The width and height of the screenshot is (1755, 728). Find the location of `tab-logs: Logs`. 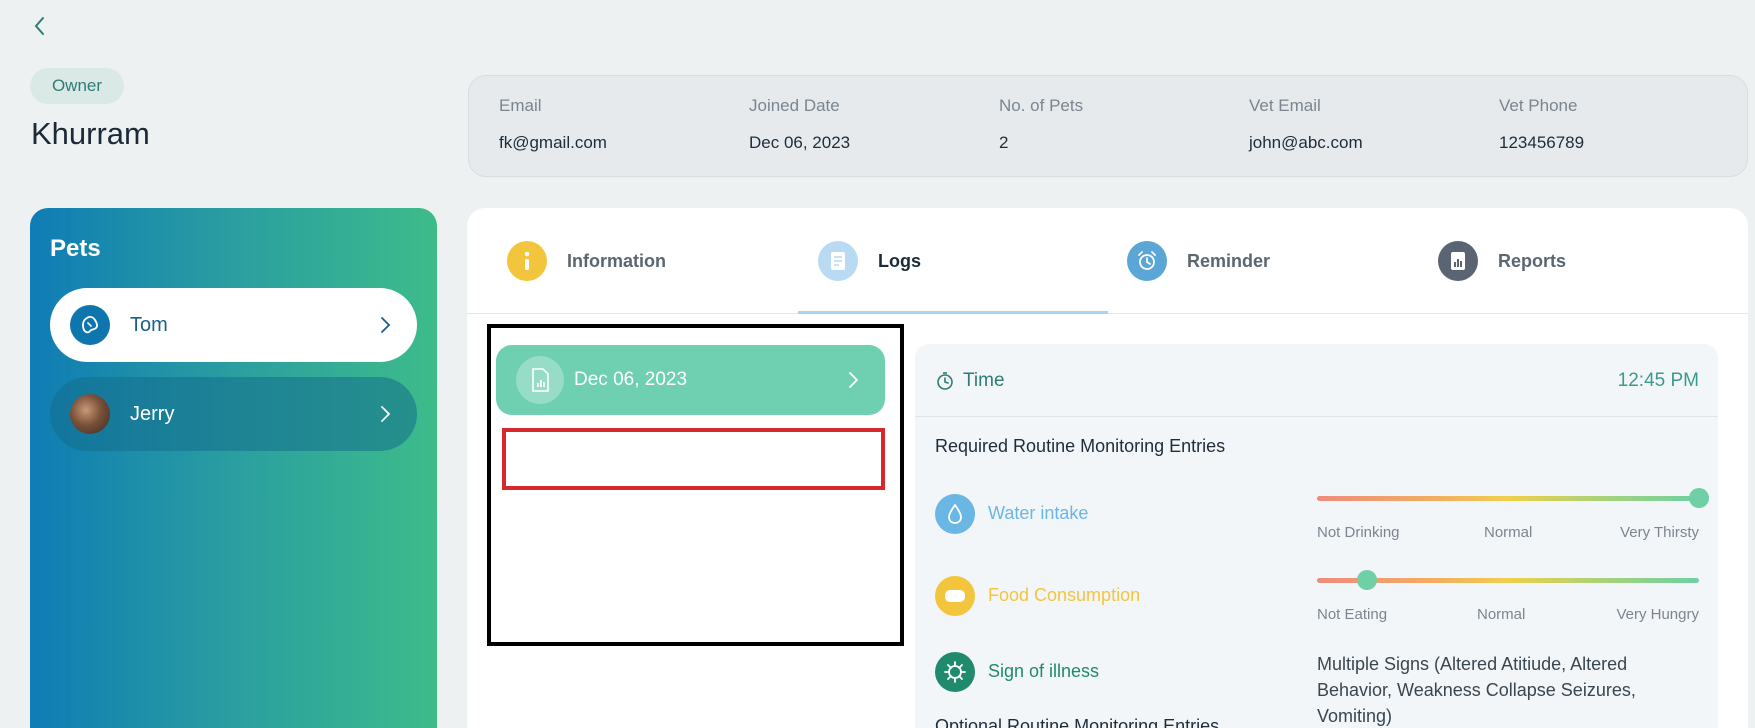

tab-logs: Logs is located at coordinates (869, 261).